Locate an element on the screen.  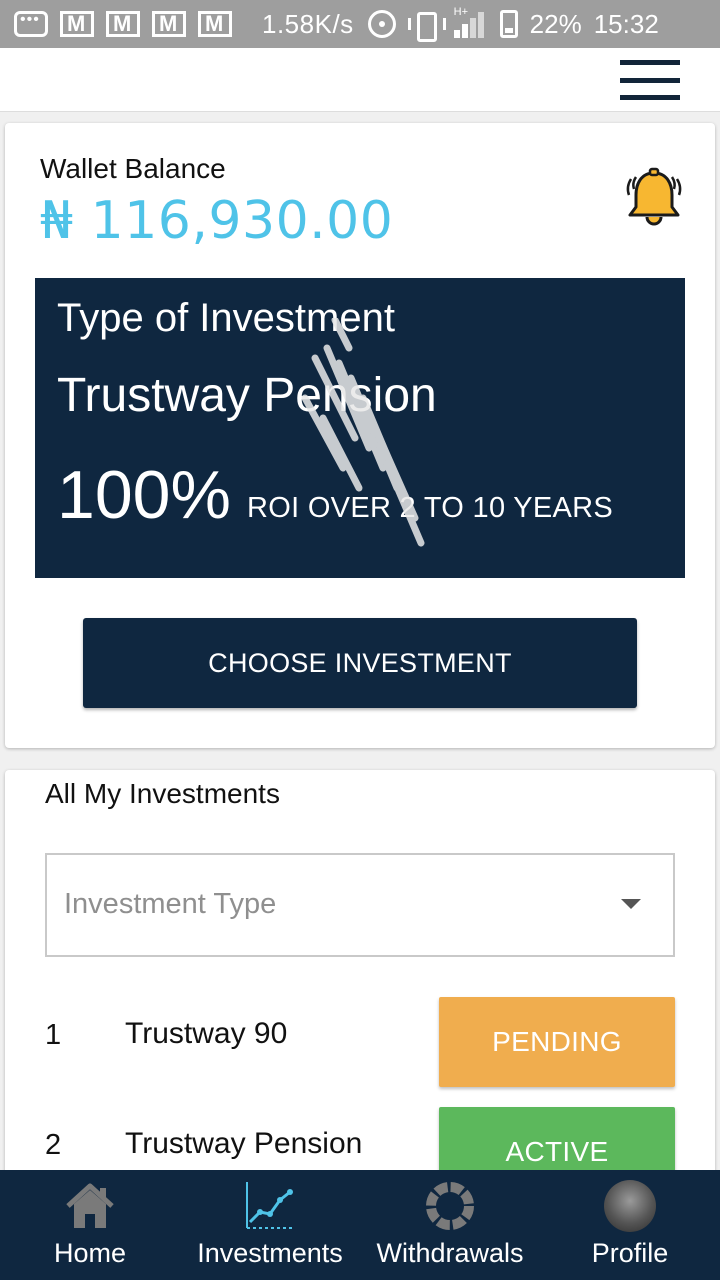
nav-withdrawals: Withdrawals is located at coordinates (450, 1225).